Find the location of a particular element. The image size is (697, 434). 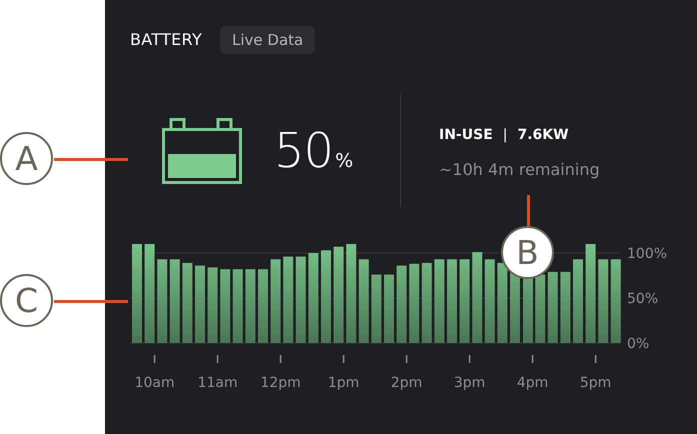

live-data-badge: Live Data is located at coordinates (268, 40).